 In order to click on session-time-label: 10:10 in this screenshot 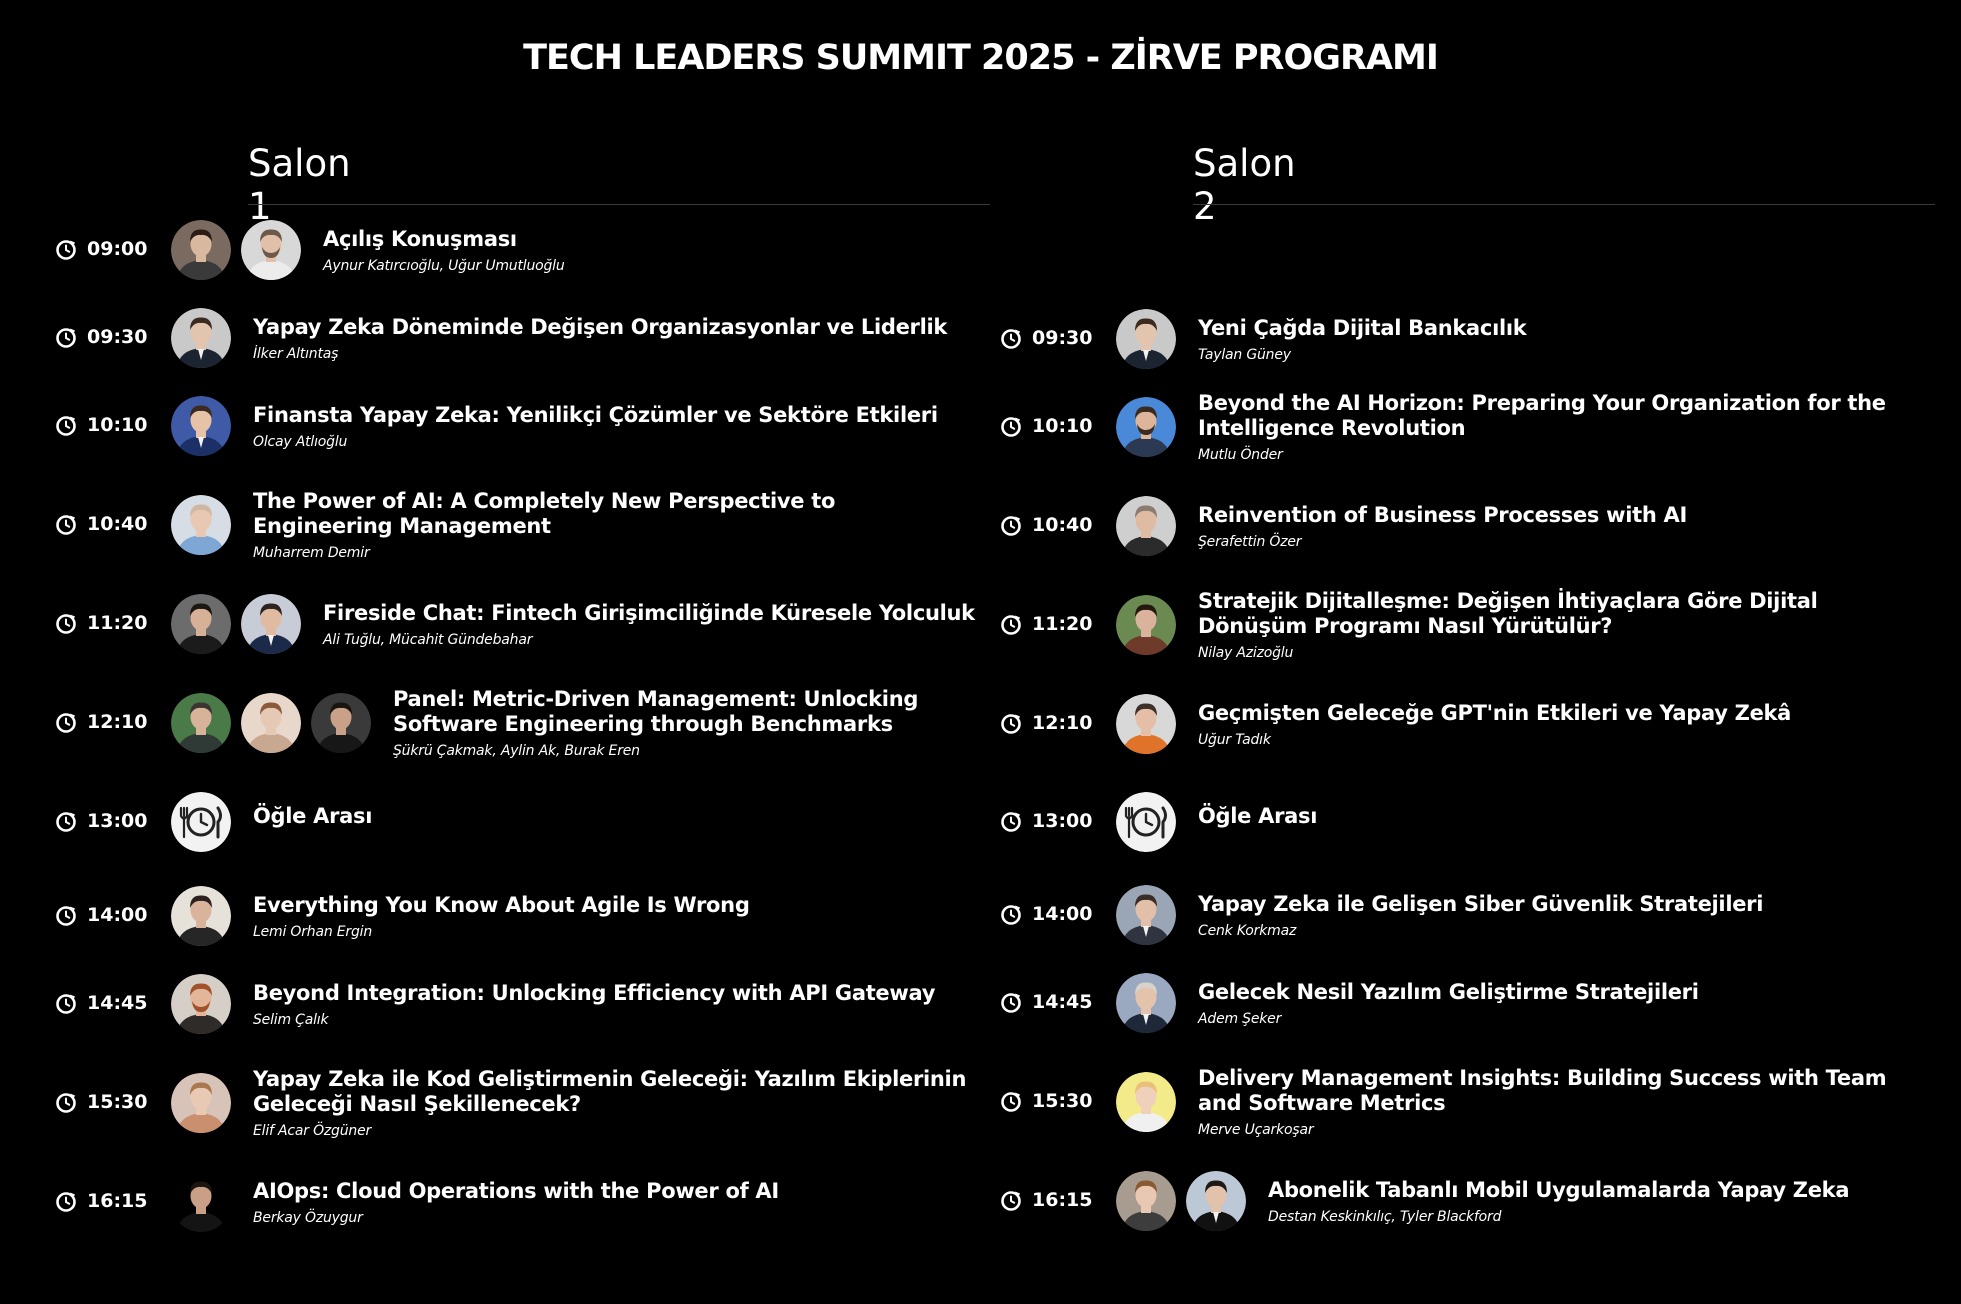, I will do `click(1062, 426)`.